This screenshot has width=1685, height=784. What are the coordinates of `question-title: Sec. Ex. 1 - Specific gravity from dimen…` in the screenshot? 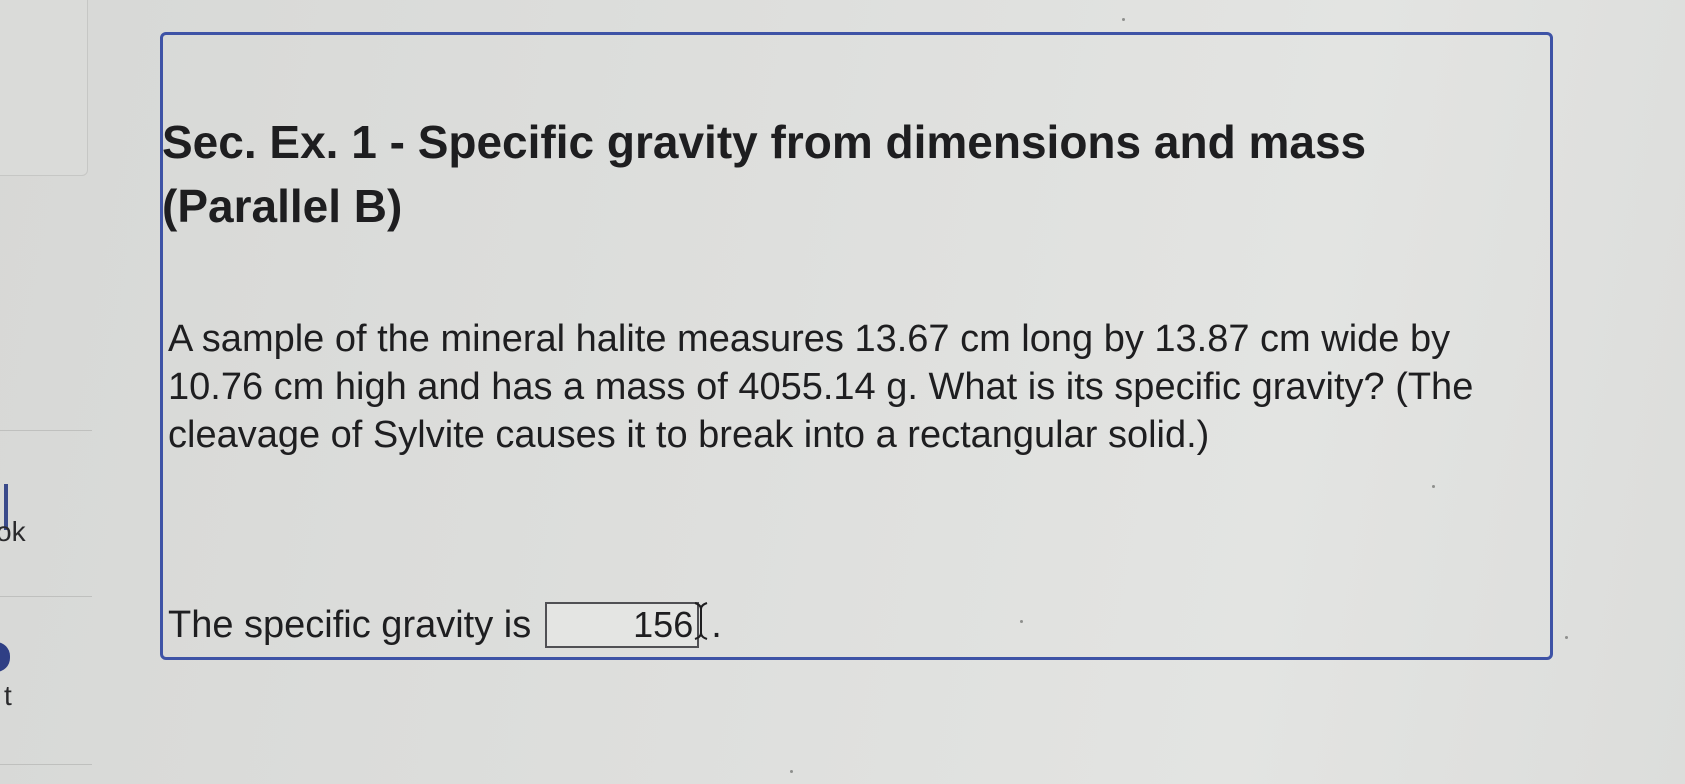 It's located at (764, 174).